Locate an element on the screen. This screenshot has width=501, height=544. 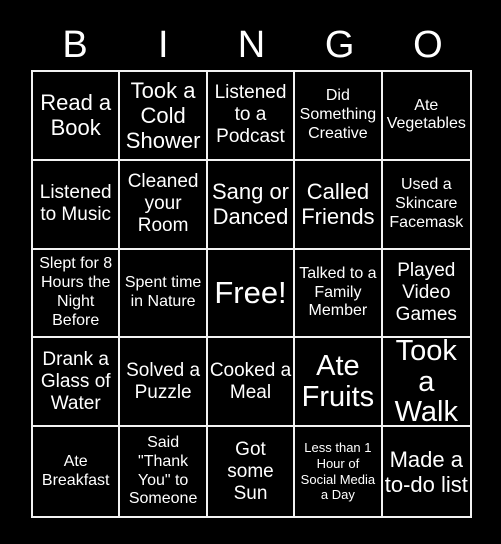
bingo-cell: Called Friends is located at coordinates (339, 205).